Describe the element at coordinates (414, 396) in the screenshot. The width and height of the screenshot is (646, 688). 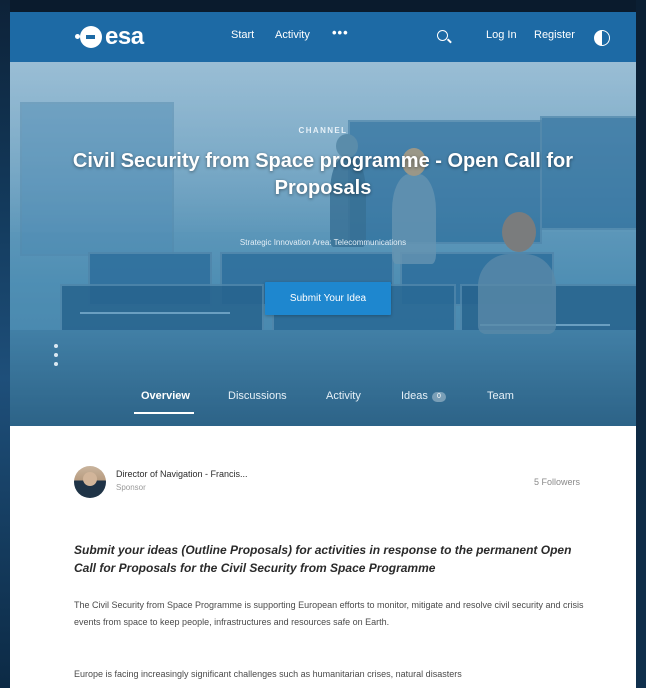
I see `tab-ideas-label: Ideas` at that location.